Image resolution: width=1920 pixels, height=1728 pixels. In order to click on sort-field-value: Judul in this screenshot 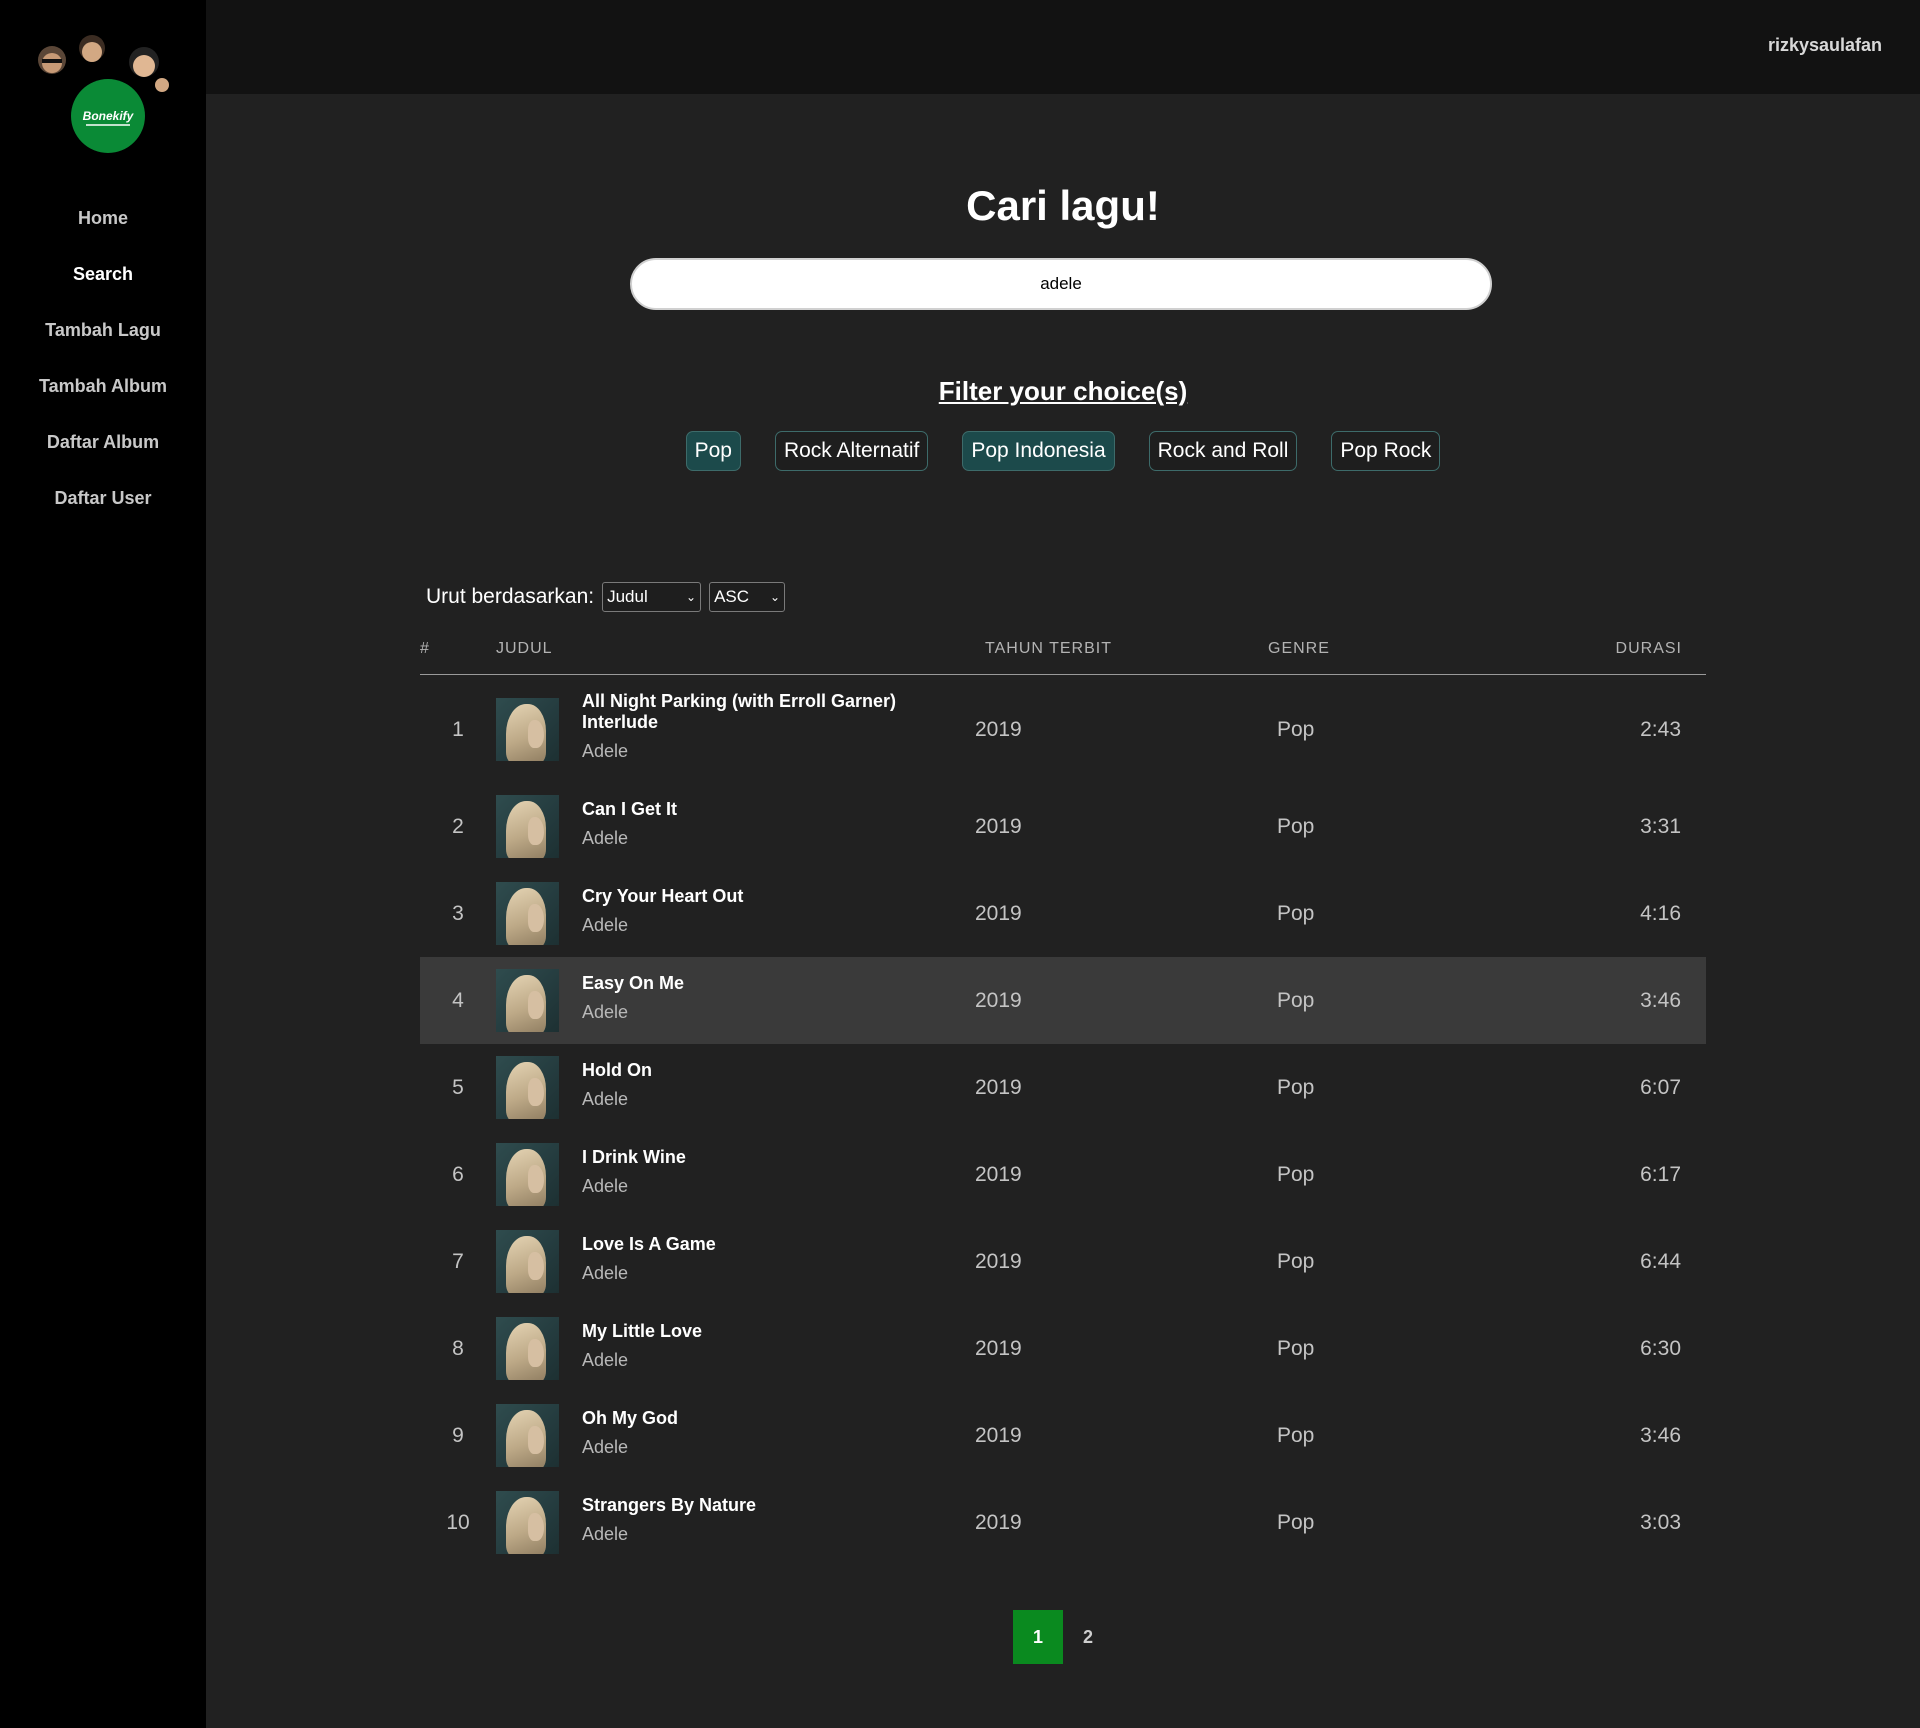, I will do `click(627, 596)`.